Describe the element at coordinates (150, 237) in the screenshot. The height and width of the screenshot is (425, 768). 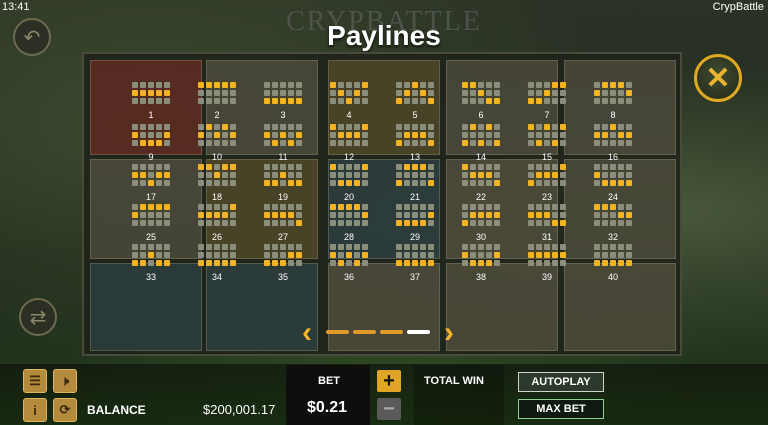
I see `payline-number: 25` at that location.